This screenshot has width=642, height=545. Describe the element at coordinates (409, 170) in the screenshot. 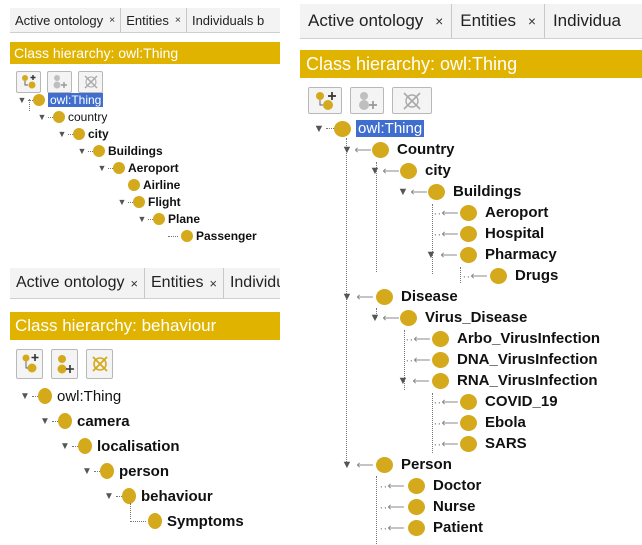

I see `tree-node: ▼ ⟵ city` at that location.